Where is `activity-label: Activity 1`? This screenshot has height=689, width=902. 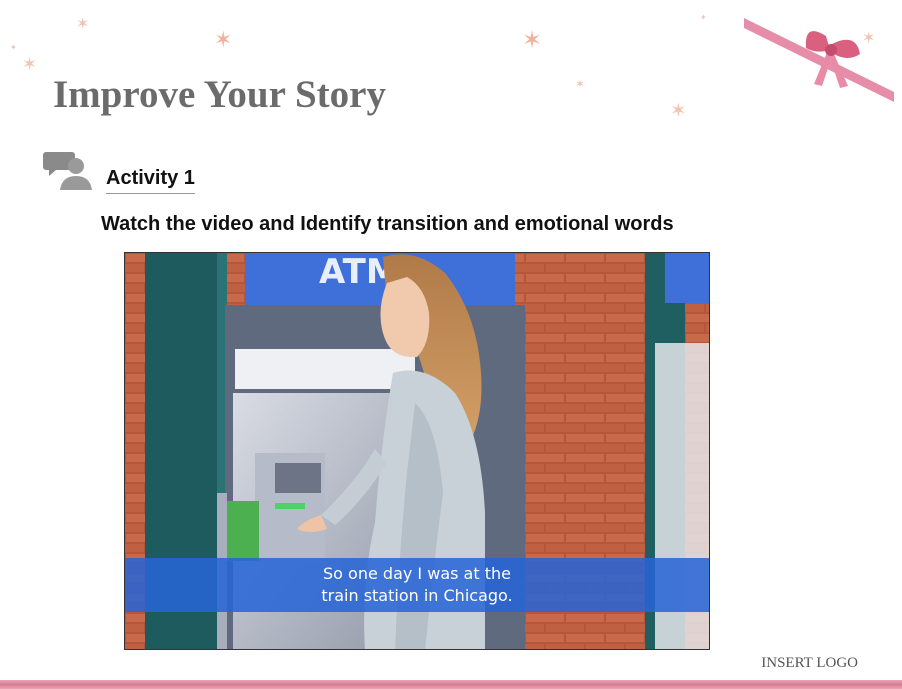
activity-label: Activity 1 is located at coordinates (150, 180).